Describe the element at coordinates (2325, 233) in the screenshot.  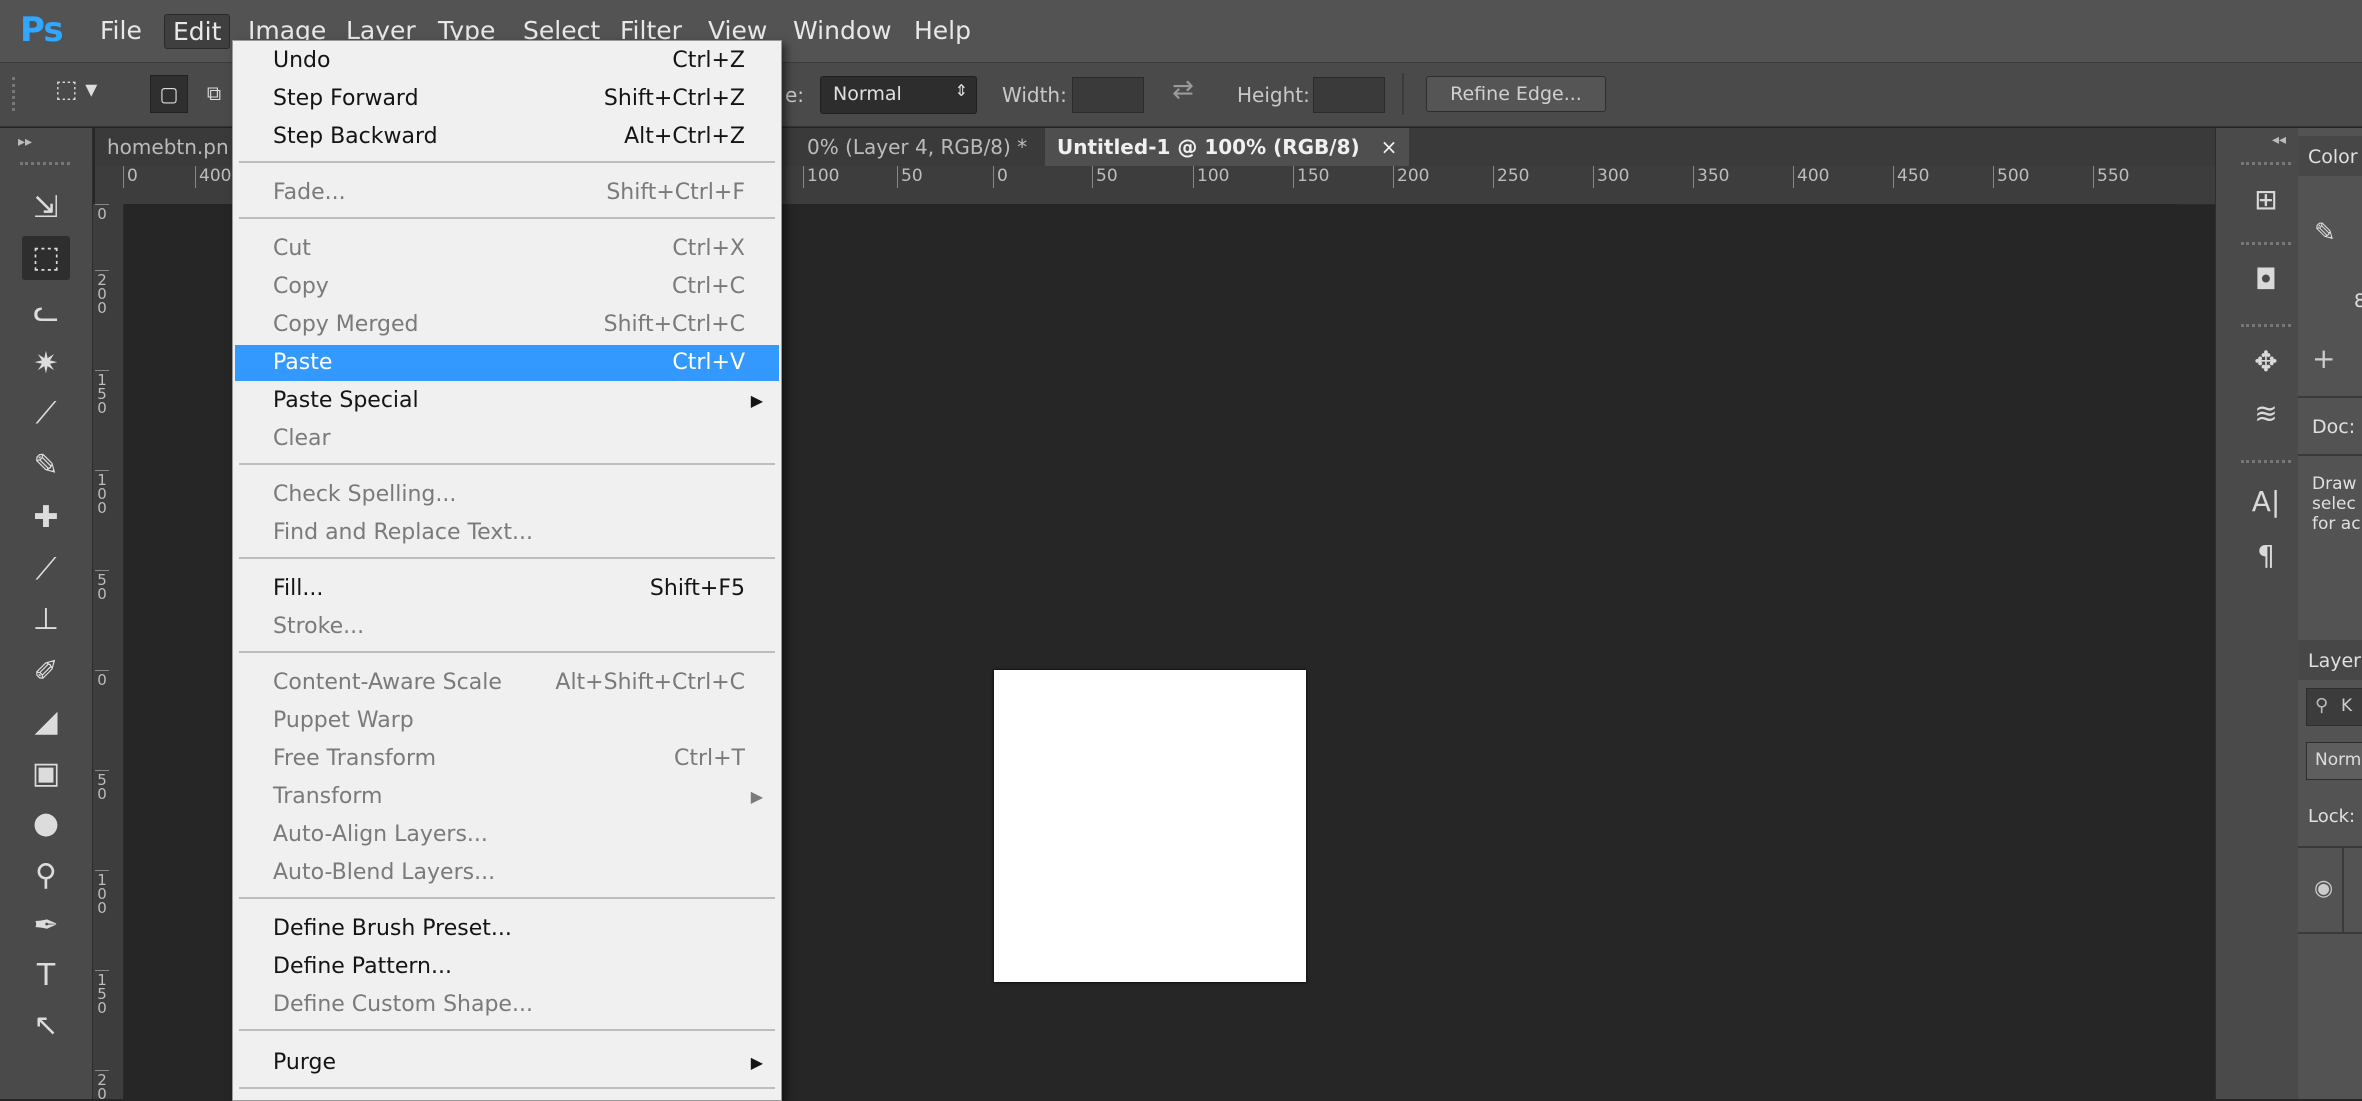
I see `eyedropper-icon: ✎` at that location.